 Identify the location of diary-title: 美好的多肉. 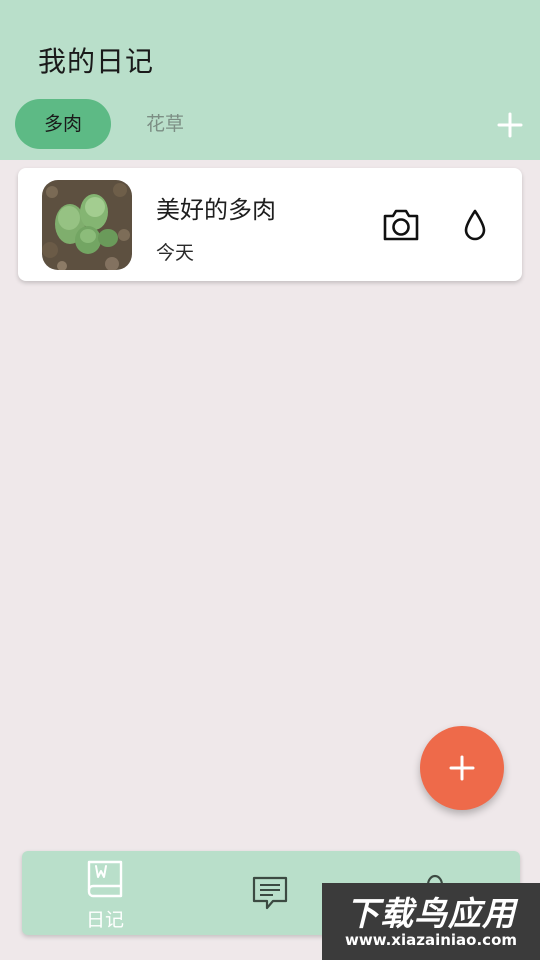
(216, 210).